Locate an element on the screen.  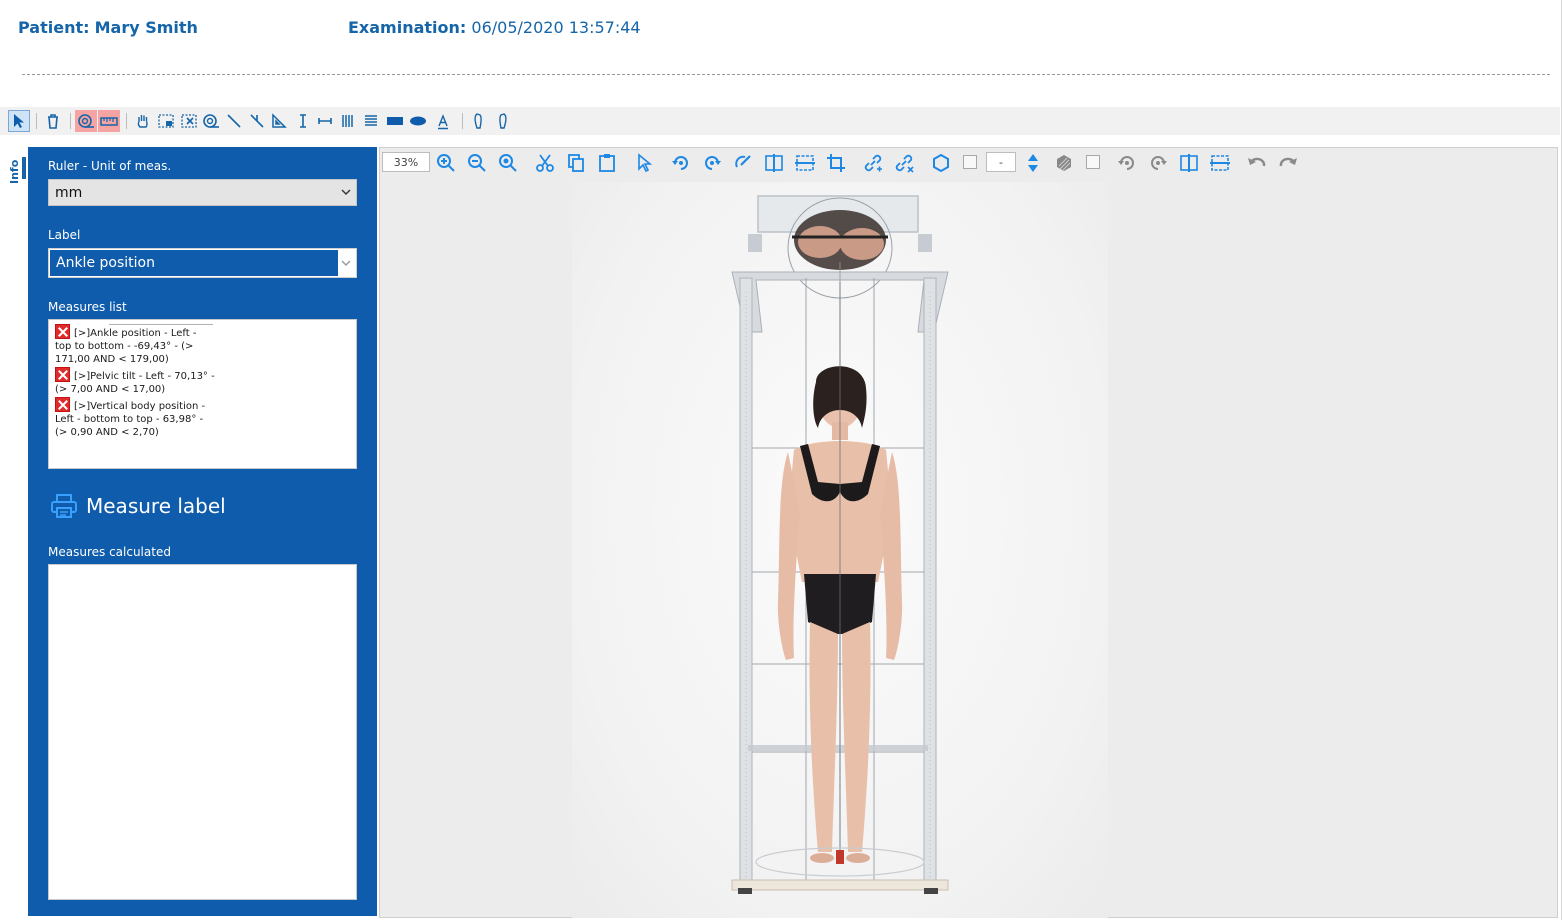
ruler-unit-select: mm is located at coordinates (202, 192).